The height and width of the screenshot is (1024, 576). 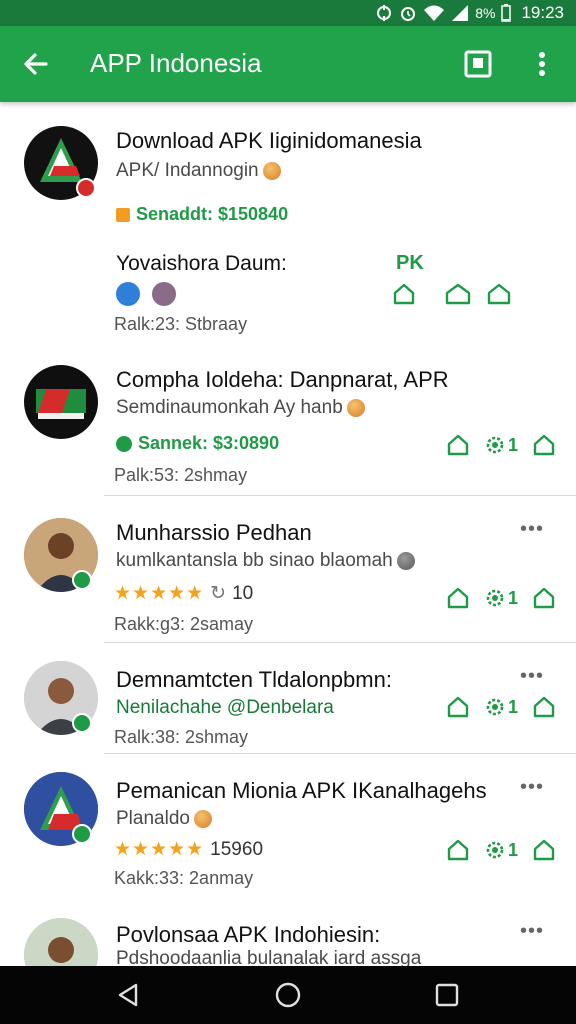 I want to click on item-meta: Rakk:g3: 2samay, so click(x=184, y=624).